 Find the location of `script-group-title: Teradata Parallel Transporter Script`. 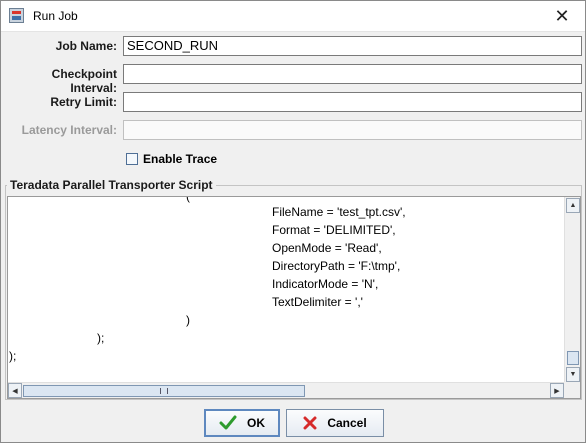

script-group-title: Teradata Parallel Transporter Script is located at coordinates (111, 185).